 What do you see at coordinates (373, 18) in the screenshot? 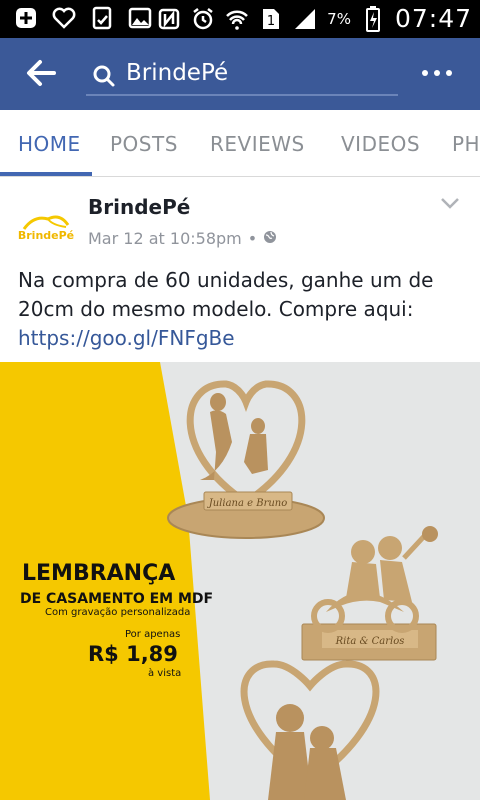
I see `battery-charging-icon` at bounding box center [373, 18].